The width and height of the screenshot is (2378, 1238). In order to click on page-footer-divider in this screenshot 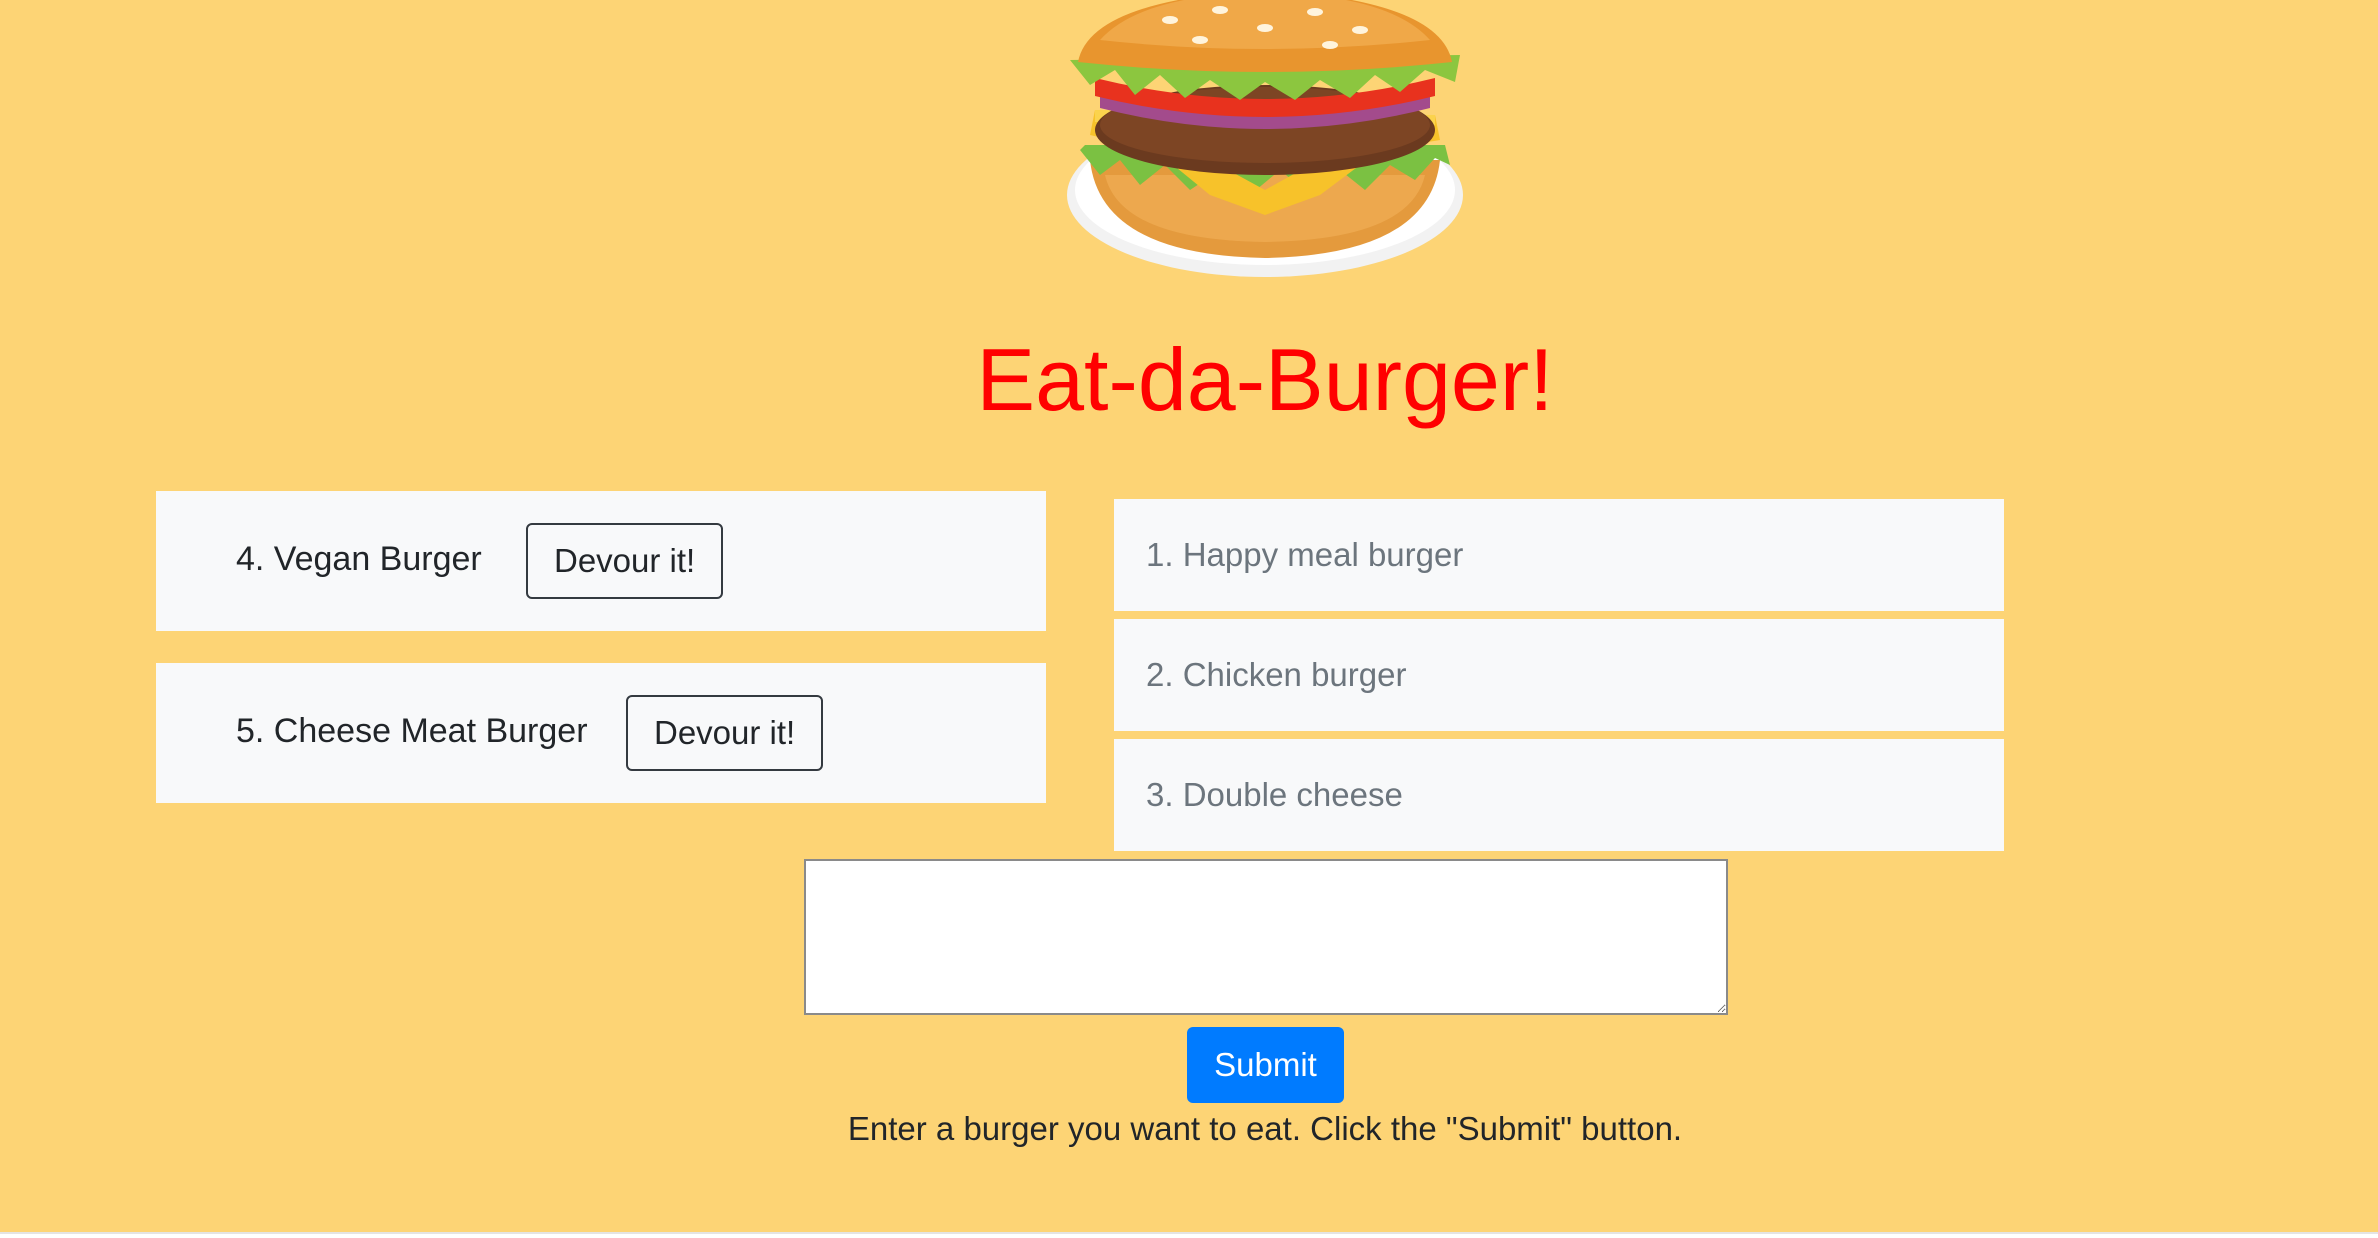, I will do `click(1189, 1235)`.